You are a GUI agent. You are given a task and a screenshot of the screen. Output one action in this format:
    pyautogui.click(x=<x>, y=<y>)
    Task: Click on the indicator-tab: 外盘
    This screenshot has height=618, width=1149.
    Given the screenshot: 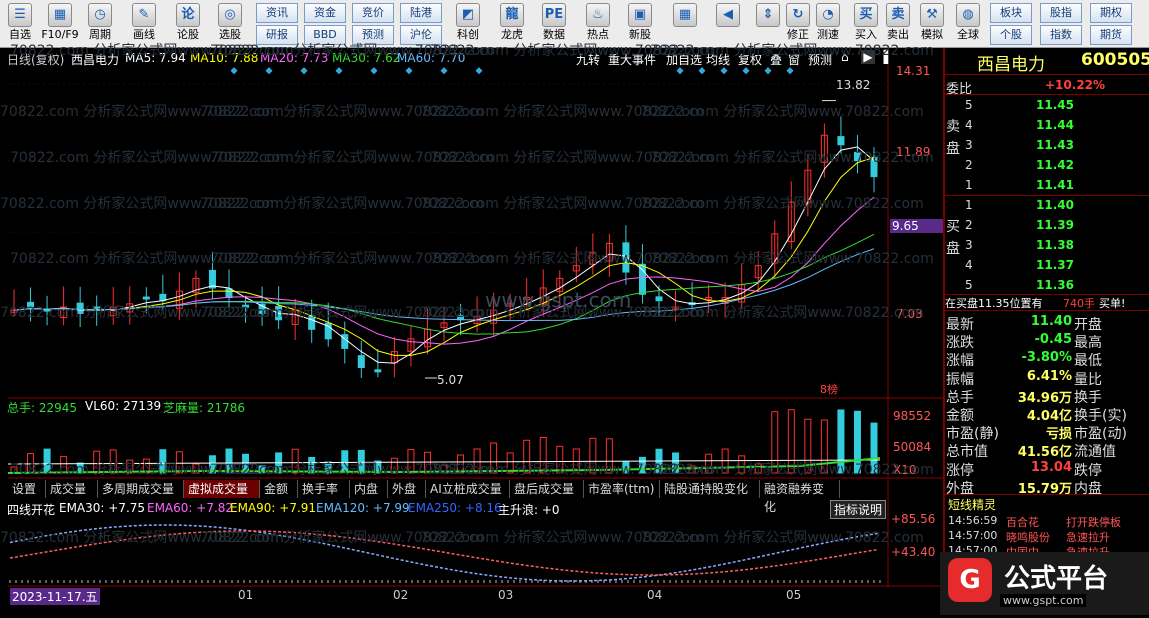 What is the action you would take?
    pyautogui.click(x=407, y=489)
    